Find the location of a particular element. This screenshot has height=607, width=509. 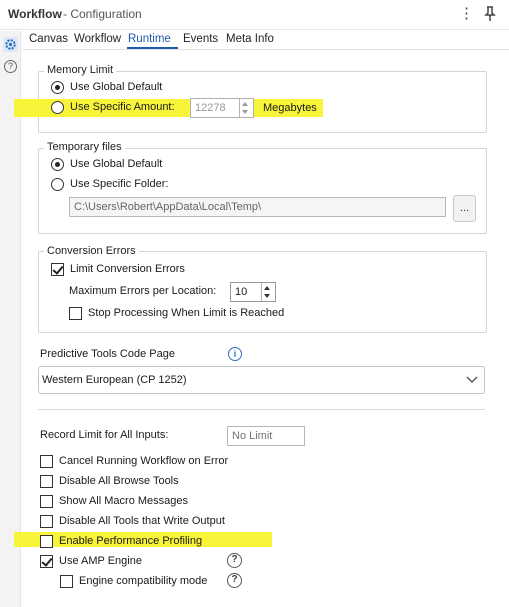

disable-browse-tools-label: Disable All Browse Tools is located at coordinates (119, 481).